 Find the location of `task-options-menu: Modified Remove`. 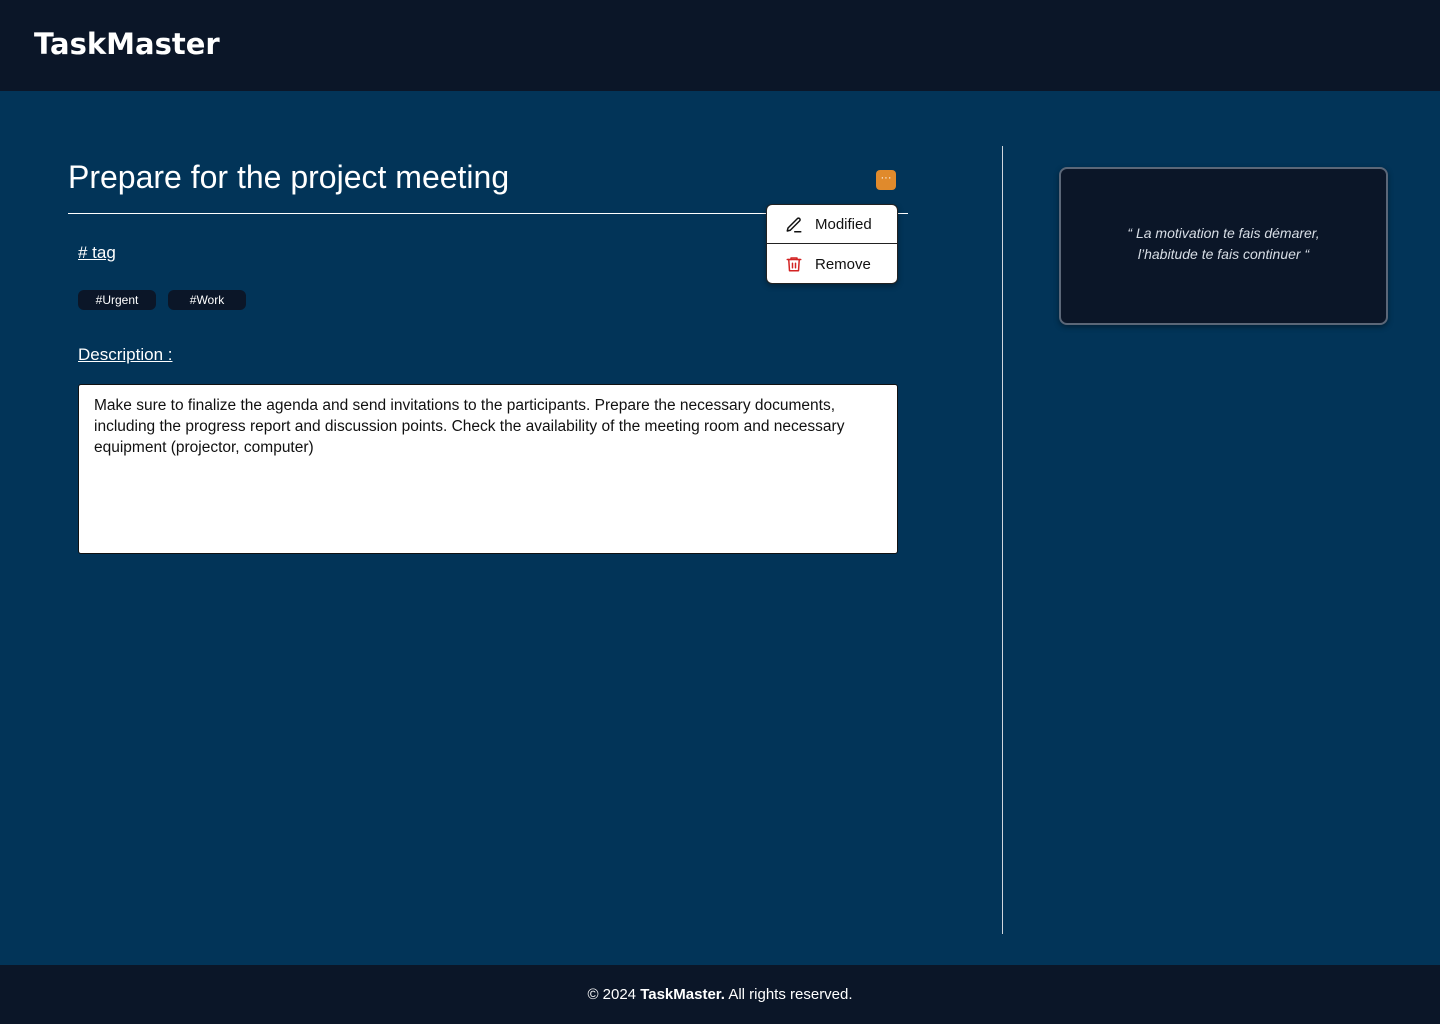

task-options-menu: Modified Remove is located at coordinates (832, 244).